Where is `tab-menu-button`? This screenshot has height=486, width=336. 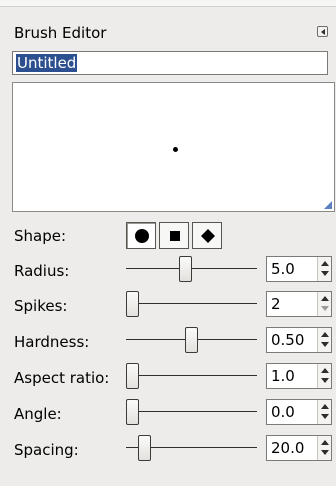 tab-menu-button is located at coordinates (322, 31).